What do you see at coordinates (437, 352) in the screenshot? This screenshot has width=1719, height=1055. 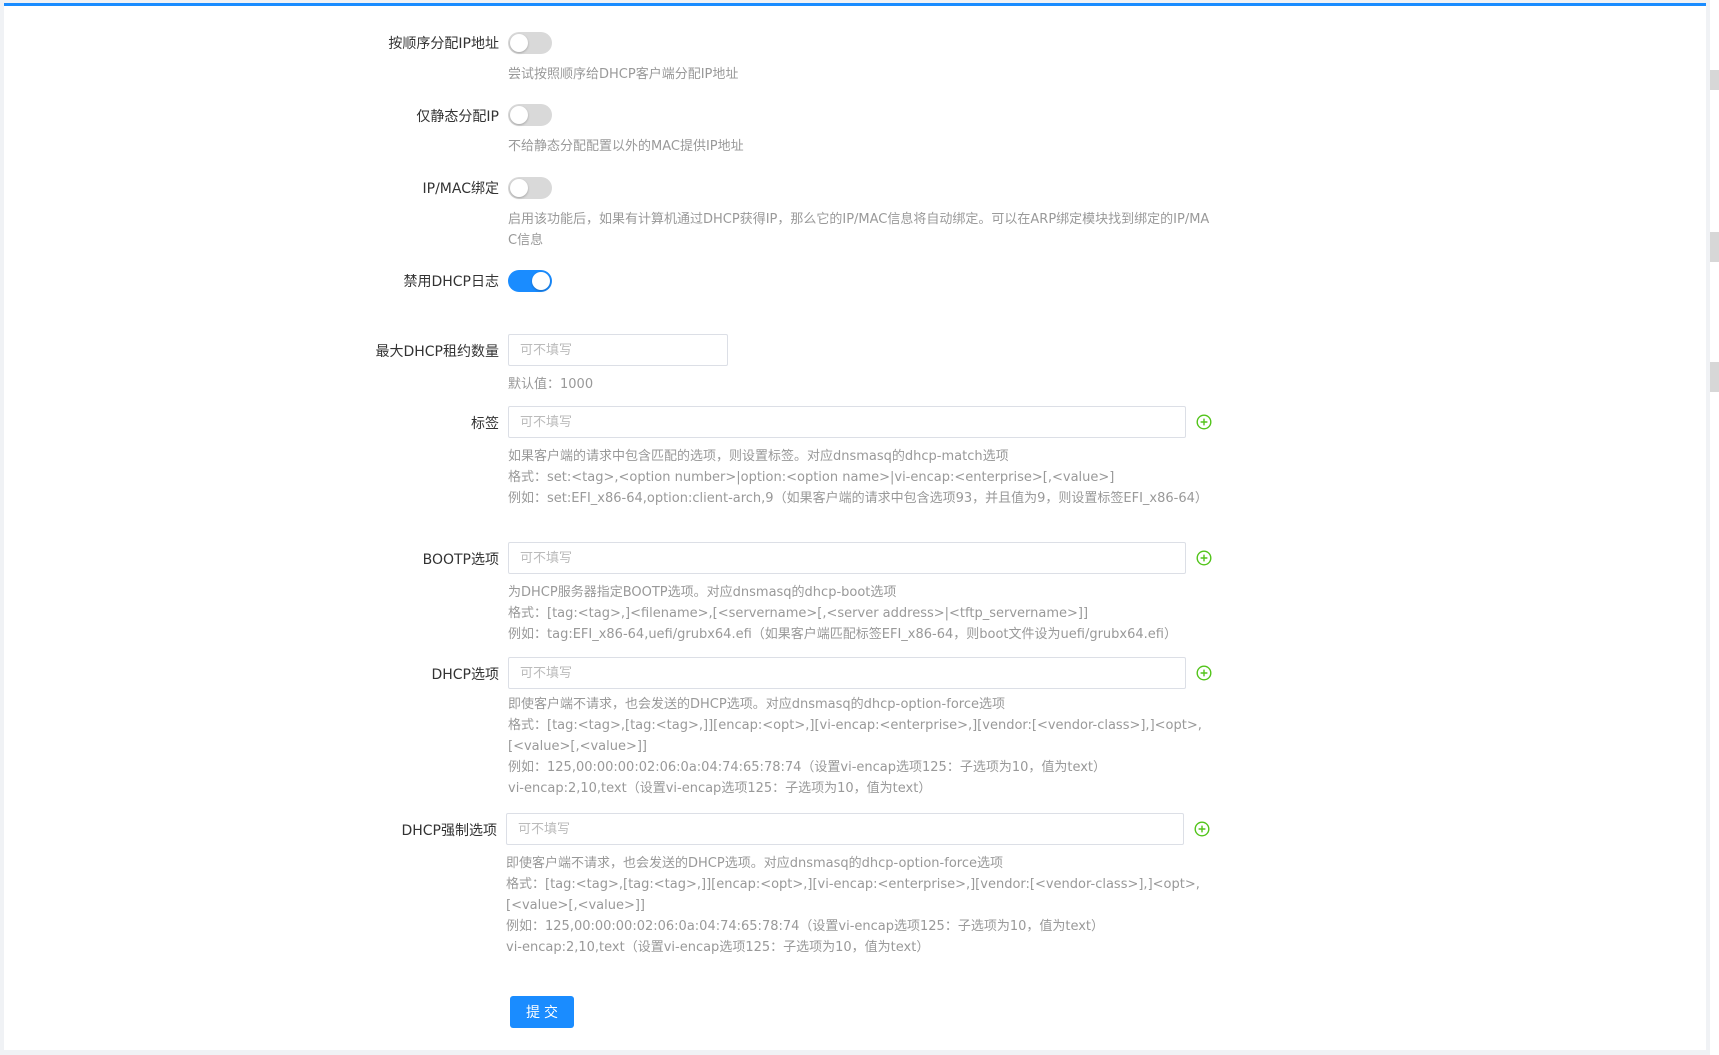 I see `max-lease-label: 最大DHCP租约数量` at bounding box center [437, 352].